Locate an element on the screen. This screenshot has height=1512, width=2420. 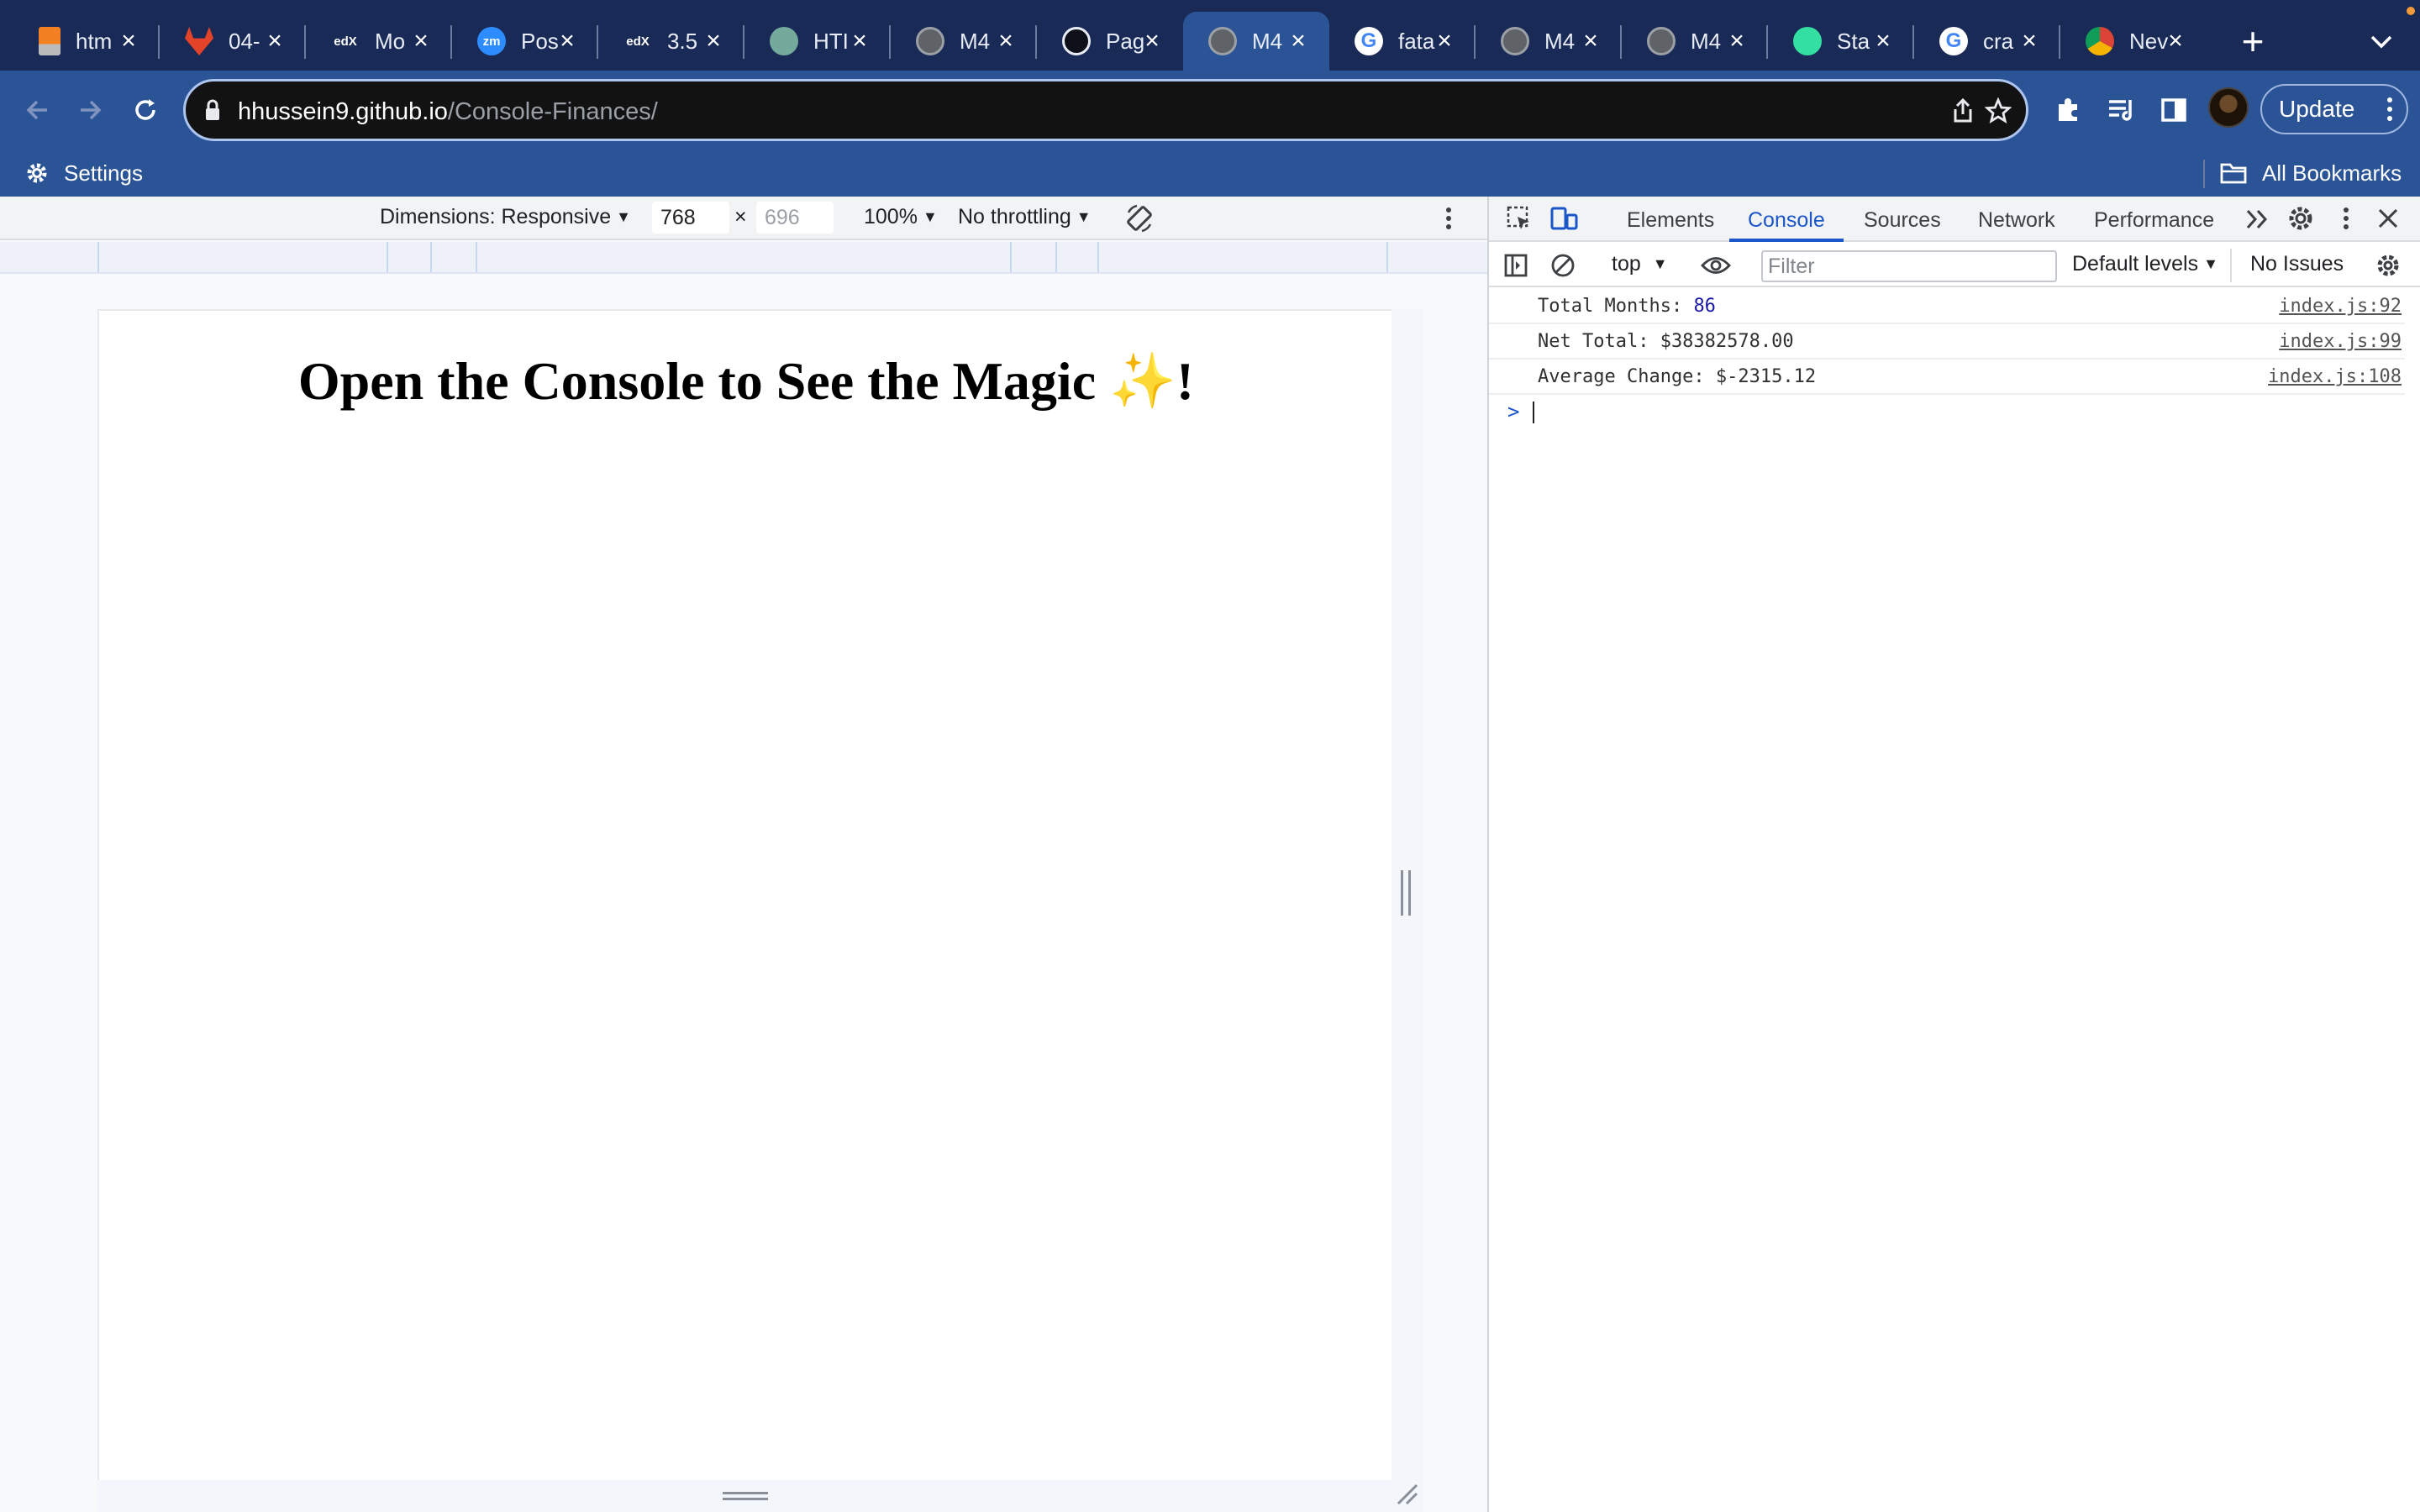
console-bar-divider is located at coordinates (2231, 265).